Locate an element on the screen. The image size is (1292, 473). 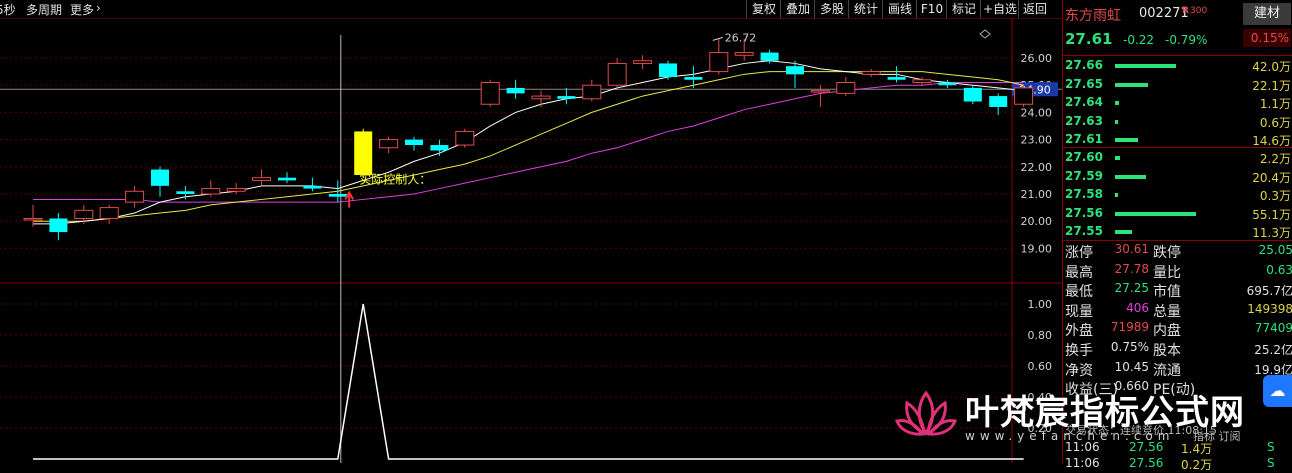
more-chevron-icon: › is located at coordinates (98, 8).